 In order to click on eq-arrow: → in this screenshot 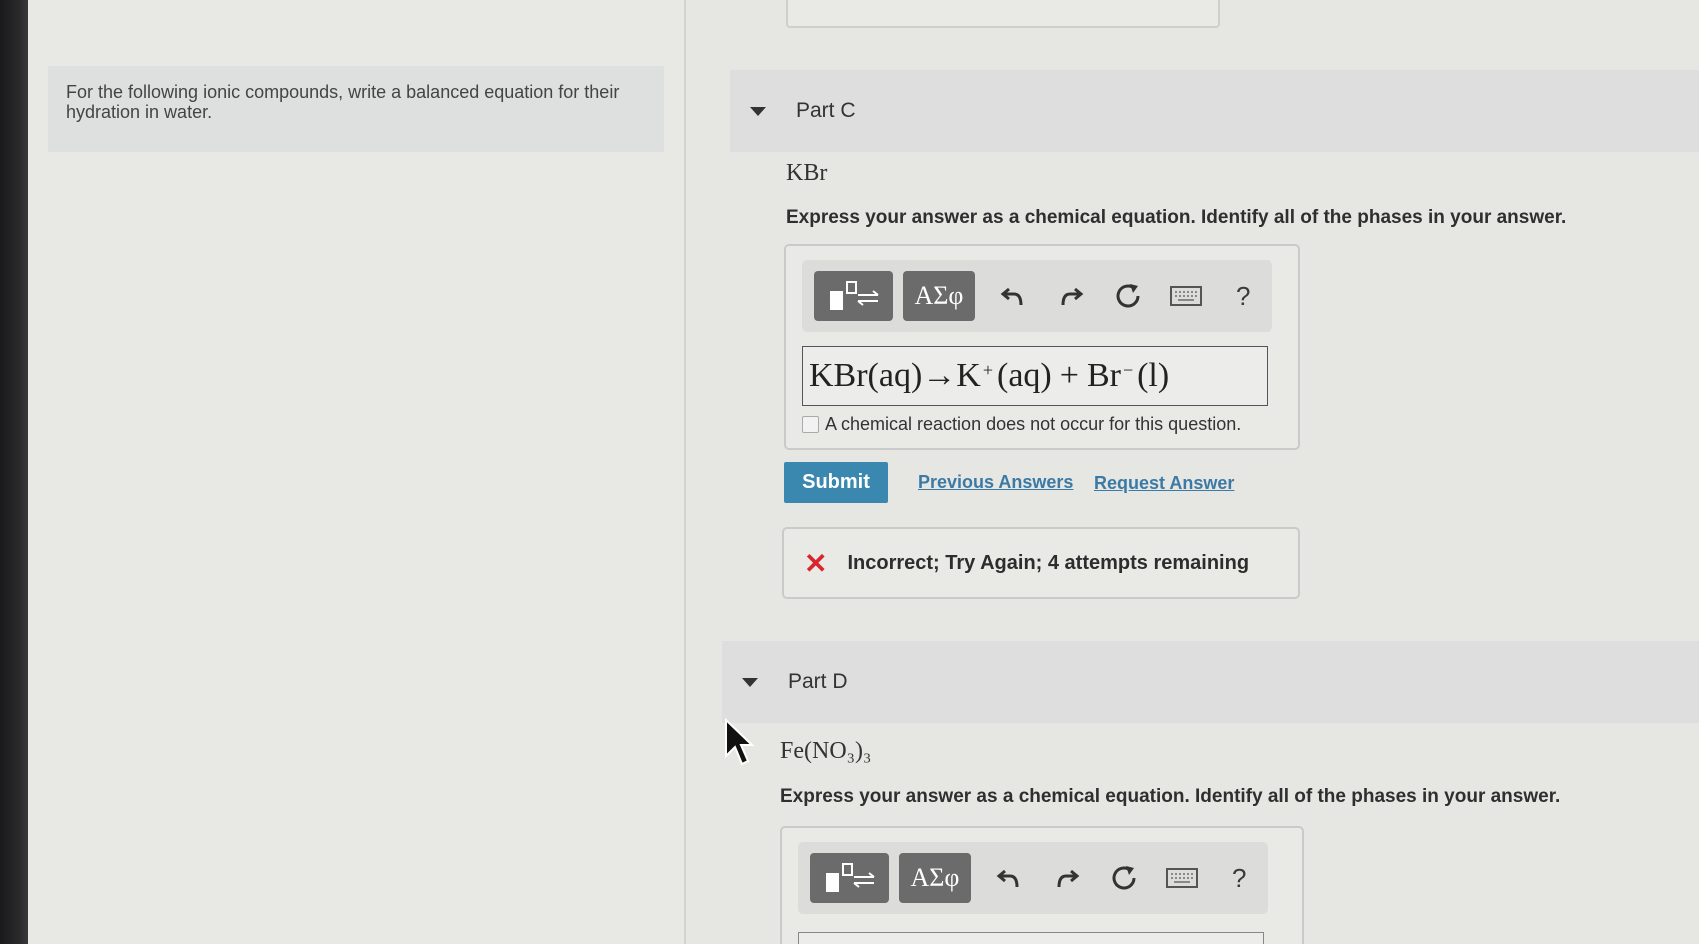, I will do `click(939, 375)`.